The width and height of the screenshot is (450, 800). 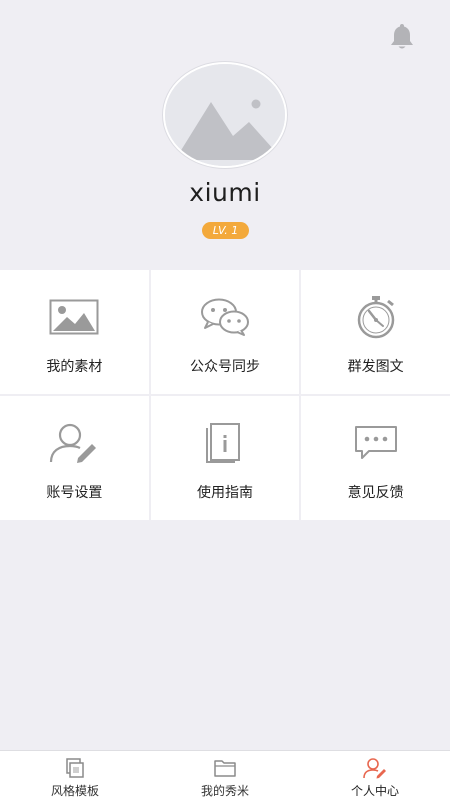 I want to click on guide-book-icon, so click(x=222, y=443).